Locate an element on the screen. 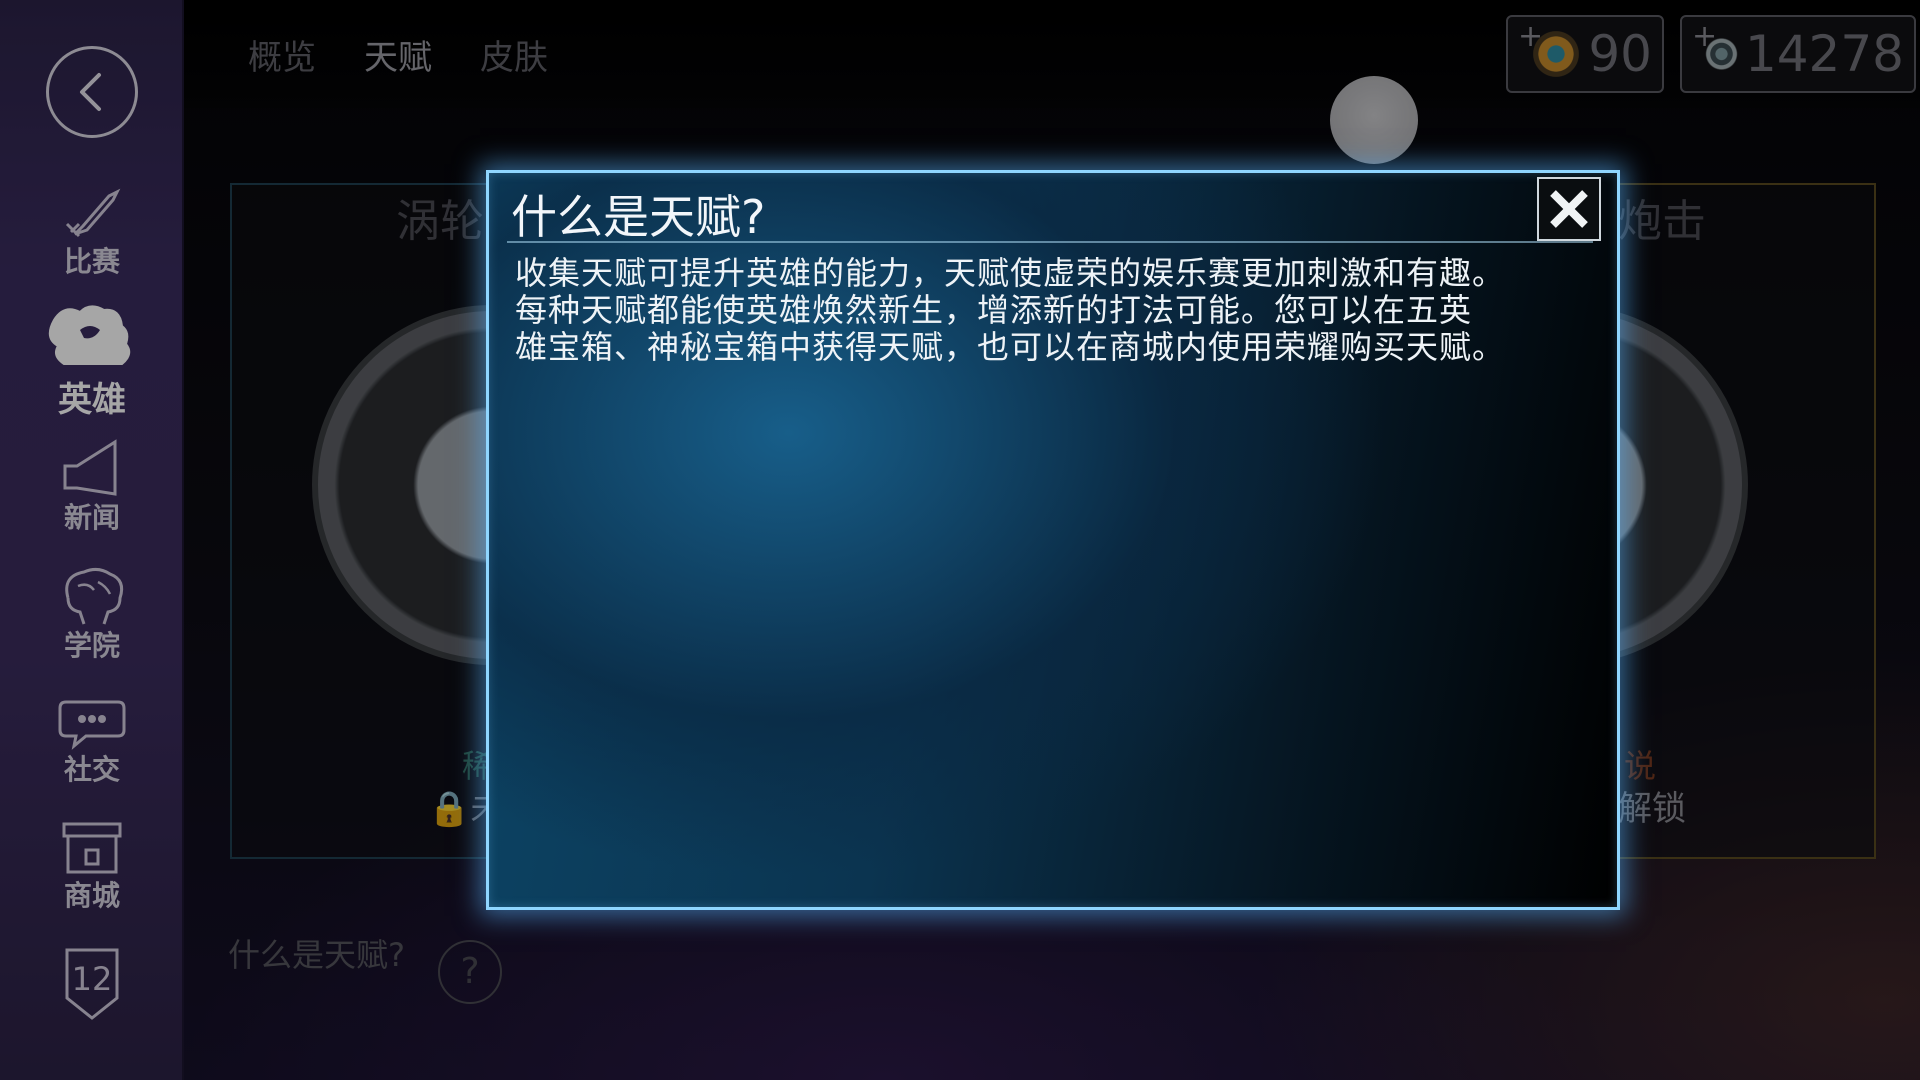 Image resolution: width=1920 pixels, height=1080 pixels. close-icon is located at coordinates (1569, 209).